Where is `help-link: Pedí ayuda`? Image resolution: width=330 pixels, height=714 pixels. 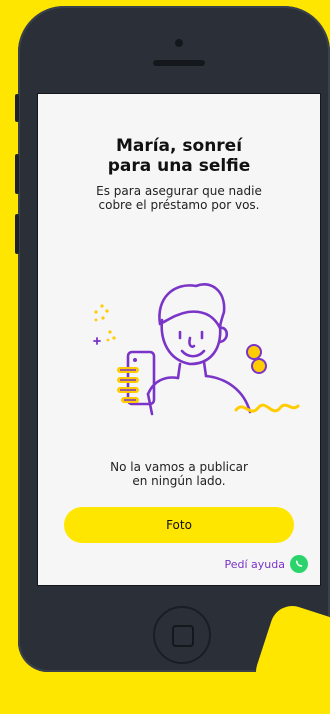 help-link: Pedí ayuda is located at coordinates (266, 564).